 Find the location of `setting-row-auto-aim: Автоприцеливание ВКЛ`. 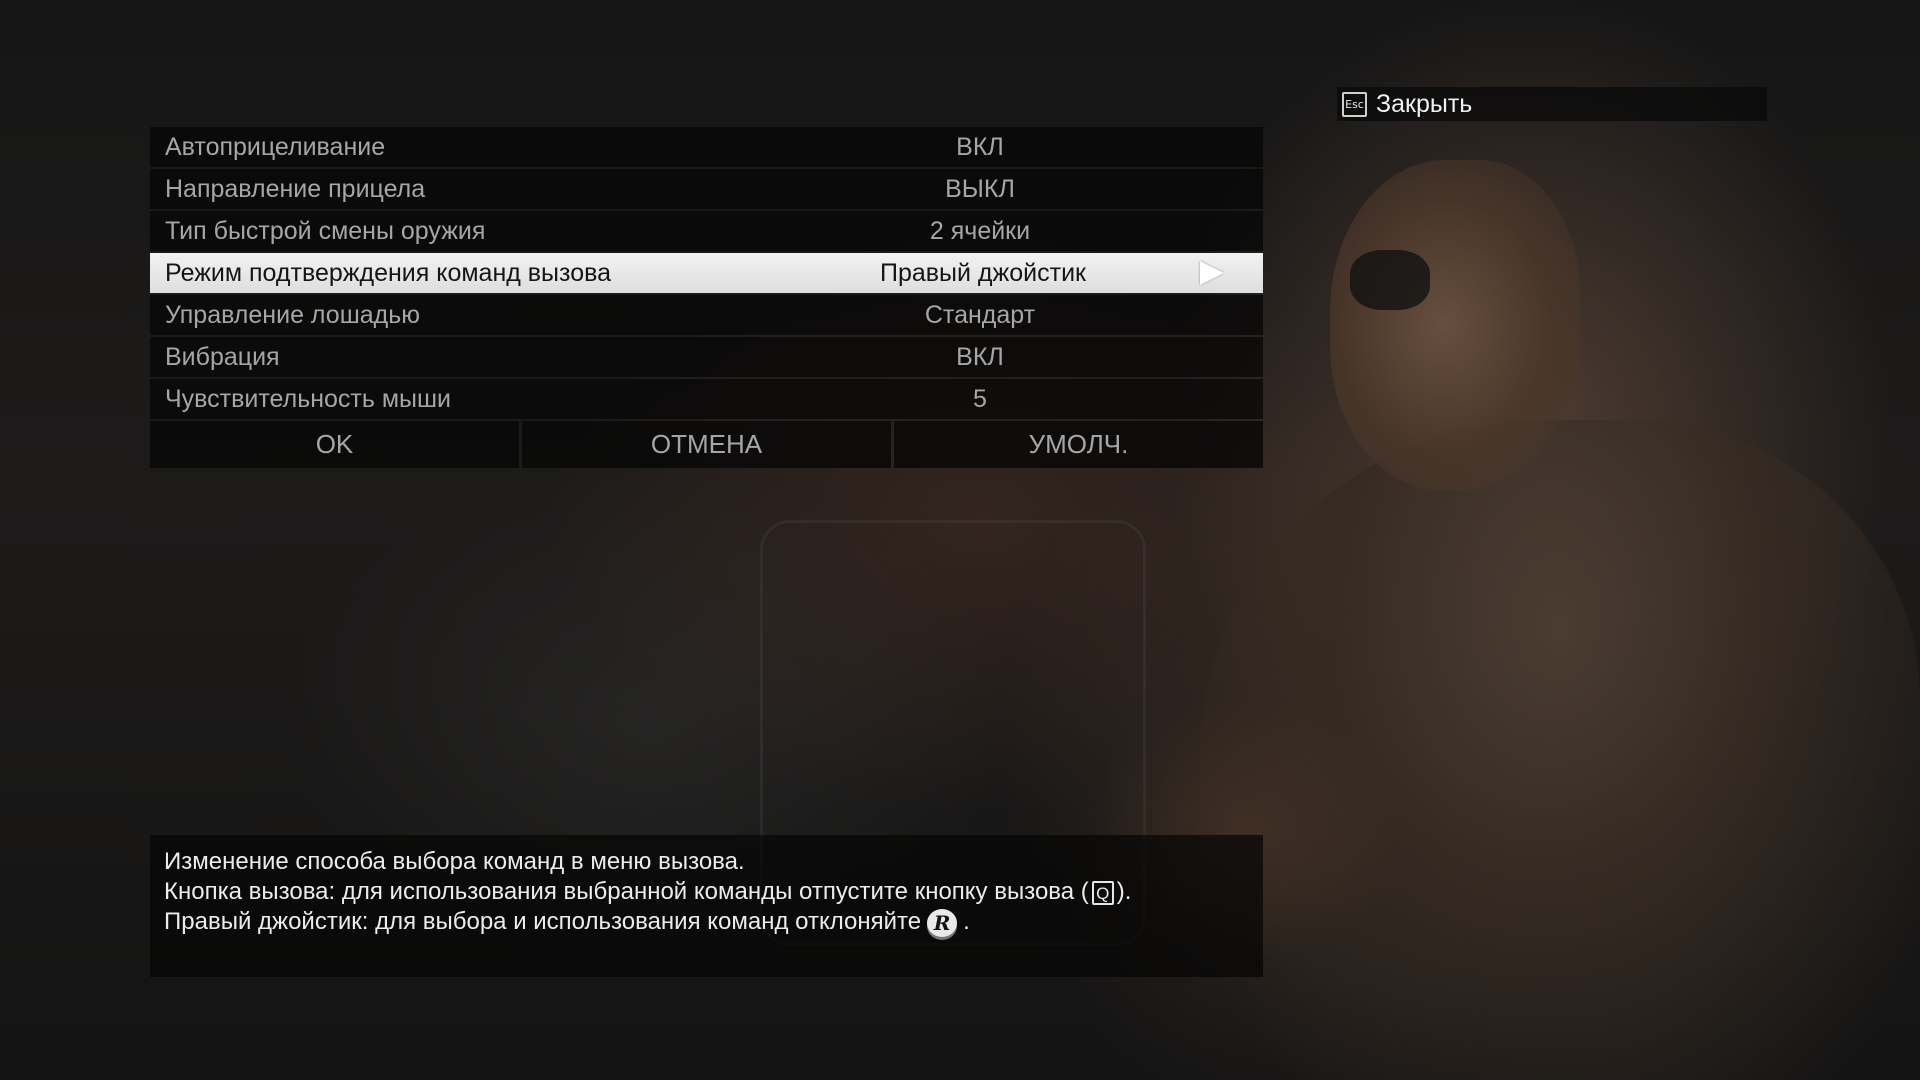

setting-row-auto-aim: Автоприцеливание ВКЛ is located at coordinates (706, 147).